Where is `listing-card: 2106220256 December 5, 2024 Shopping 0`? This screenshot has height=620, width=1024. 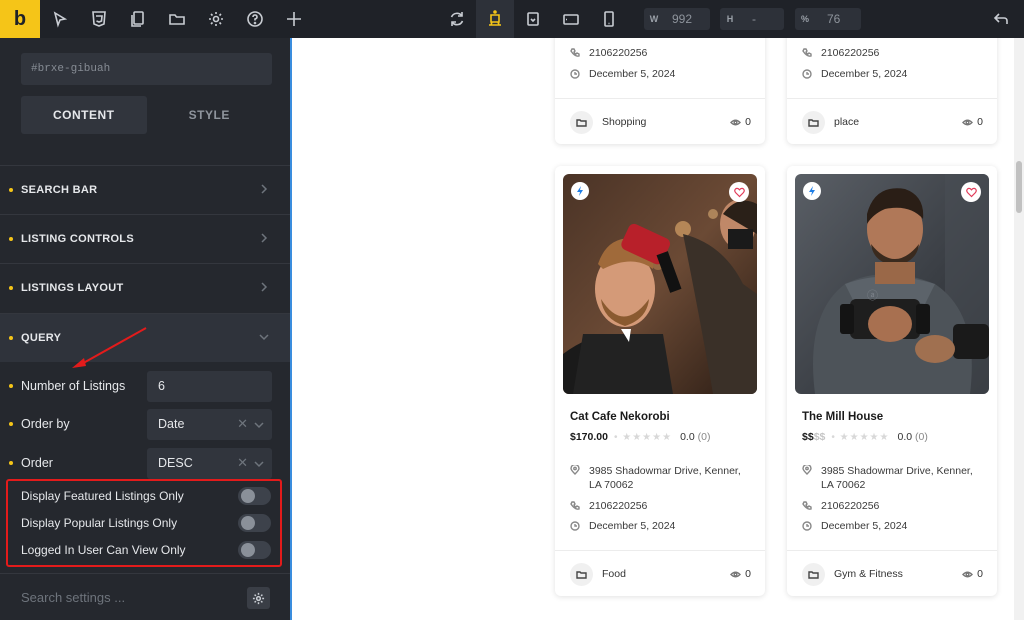
listing-card: 2106220256 December 5, 2024 Shopping 0 is located at coordinates (660, 91).